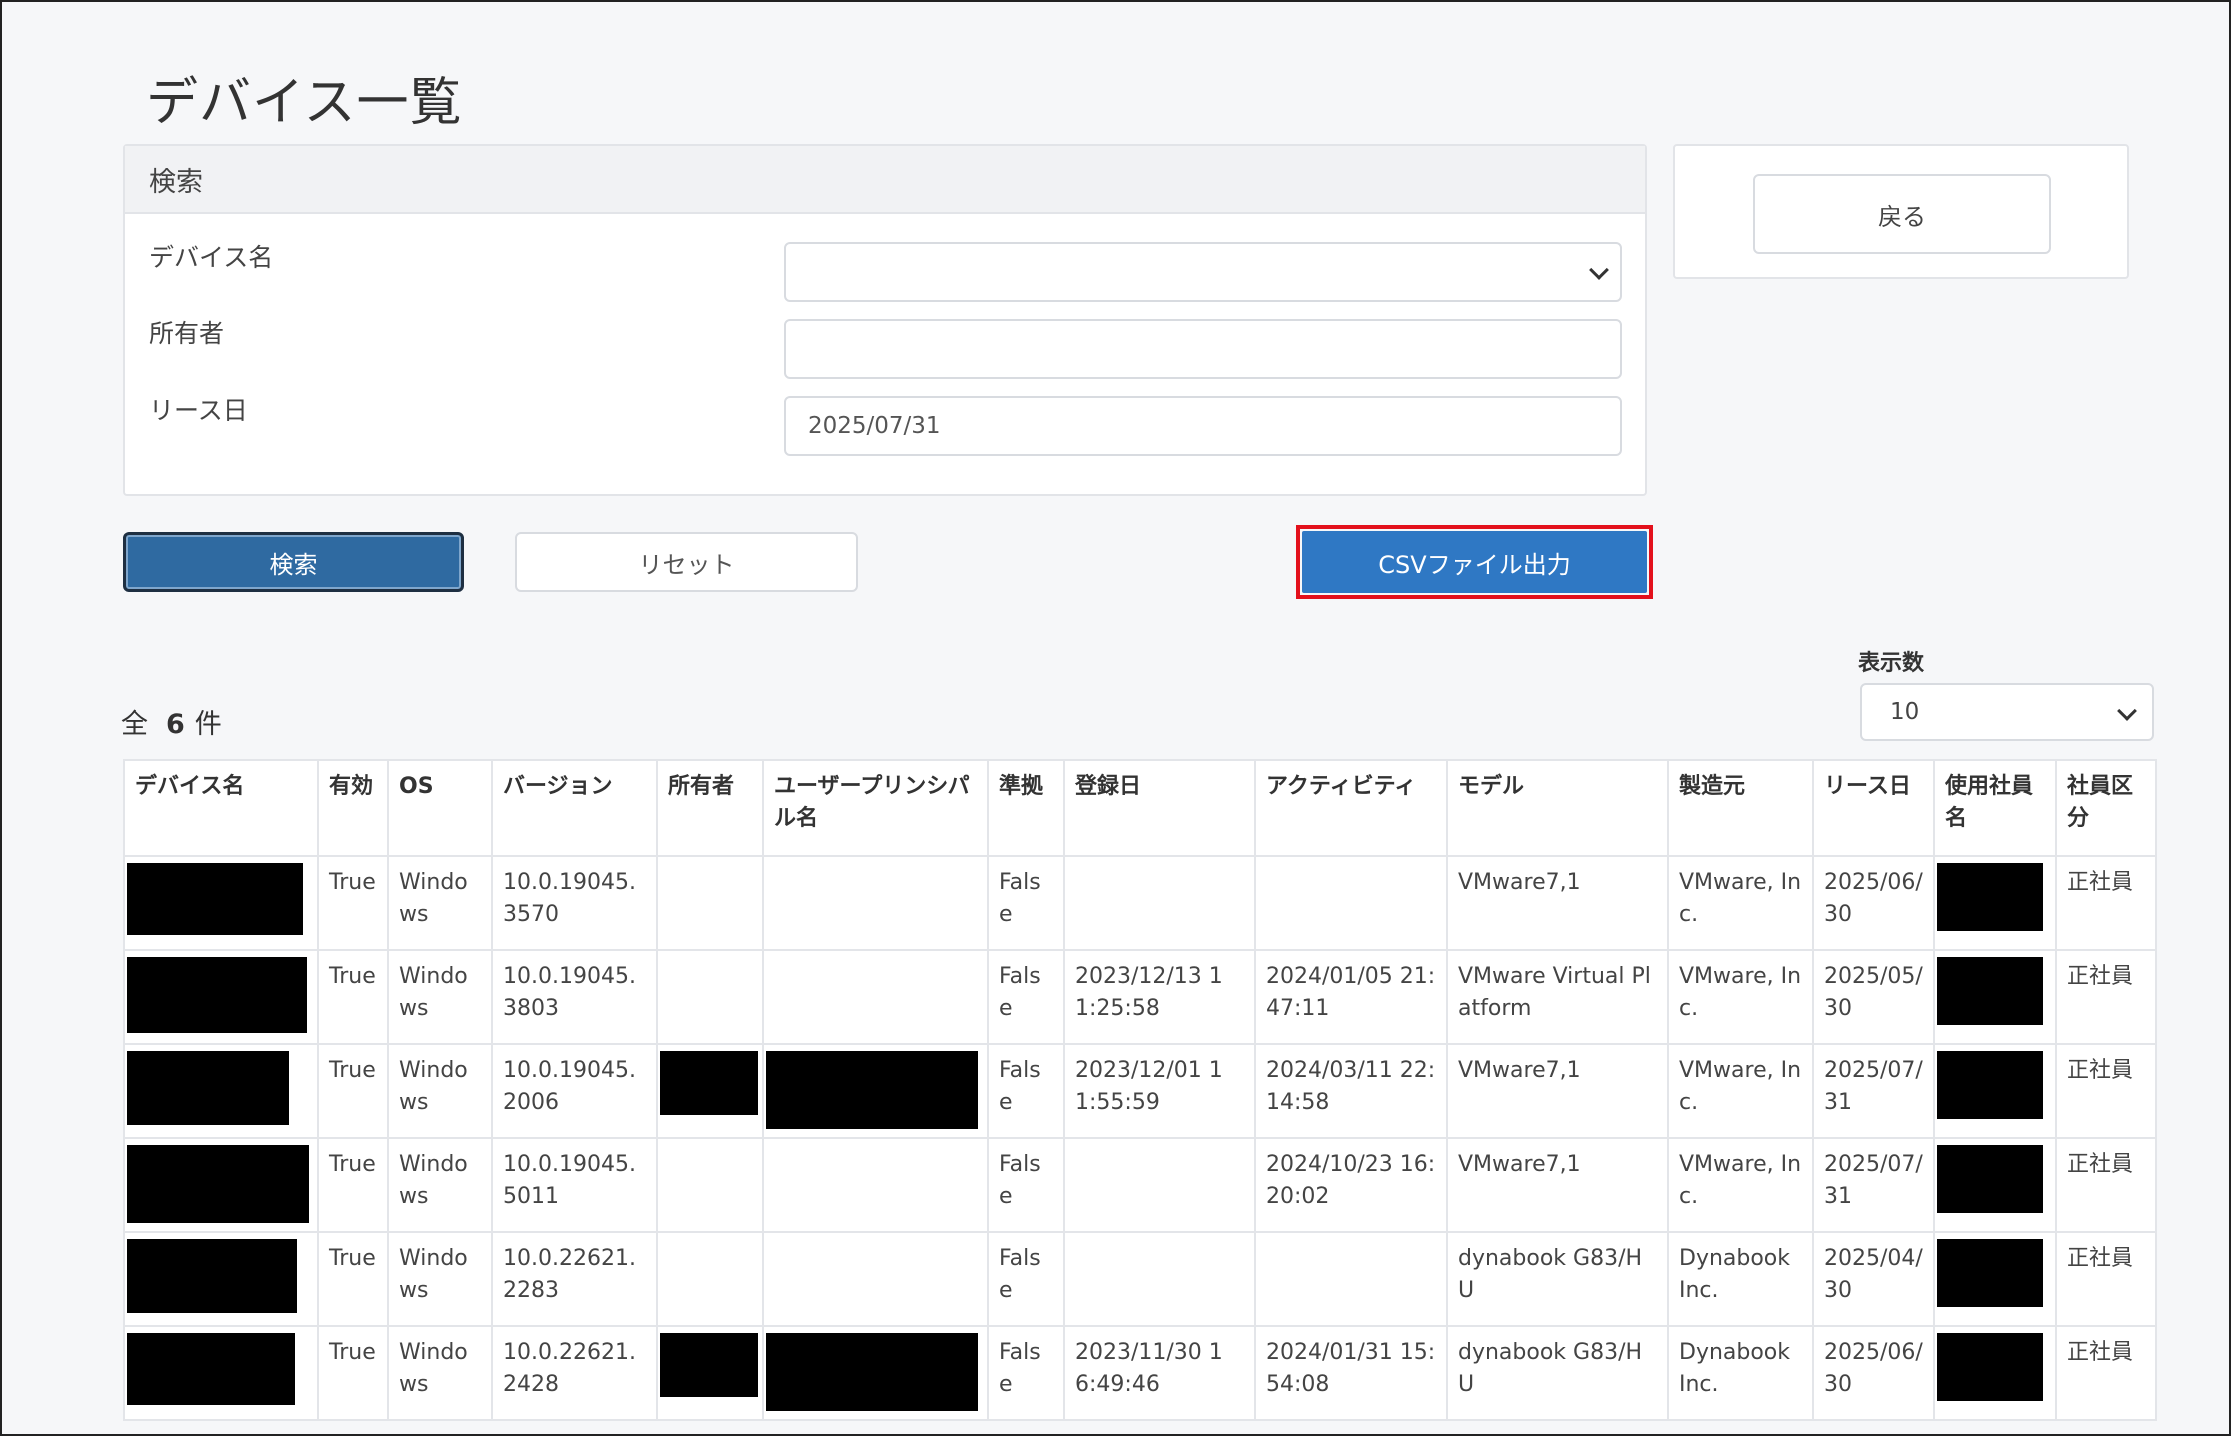  I want to click on model-cell: VMware7,1, so click(1557, 1091).